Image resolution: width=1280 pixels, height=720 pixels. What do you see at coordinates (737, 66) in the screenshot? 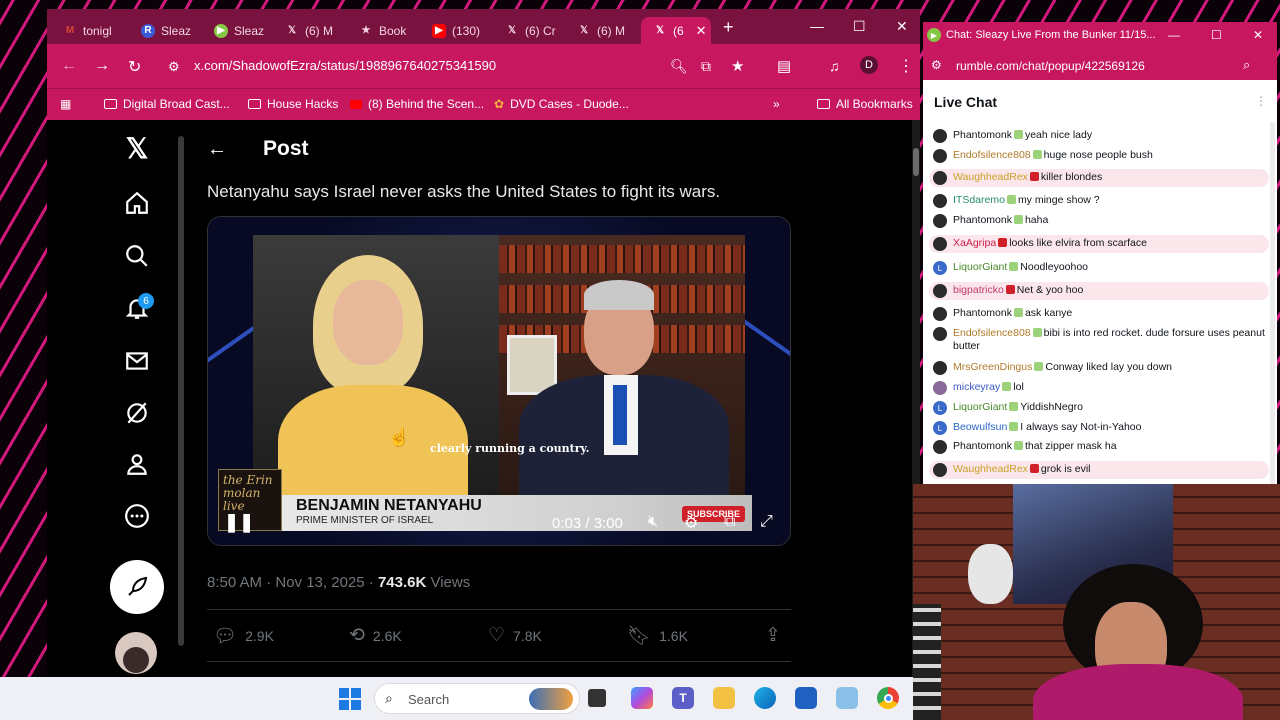
I see `bookmark-star-icon: ★` at bounding box center [737, 66].